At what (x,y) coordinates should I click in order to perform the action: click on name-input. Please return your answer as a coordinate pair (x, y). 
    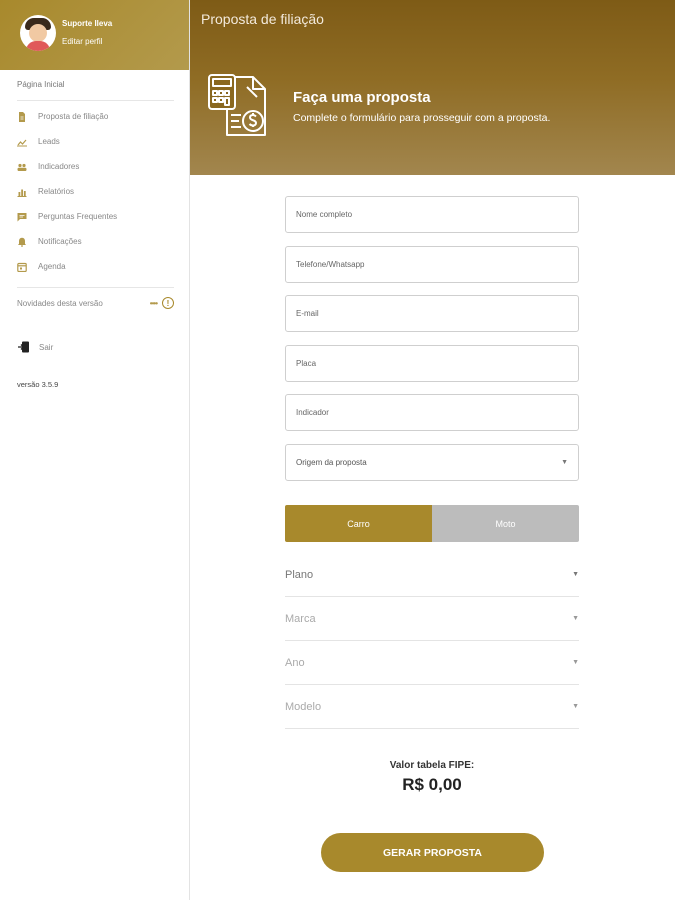
    Looking at the image, I should click on (432, 214).